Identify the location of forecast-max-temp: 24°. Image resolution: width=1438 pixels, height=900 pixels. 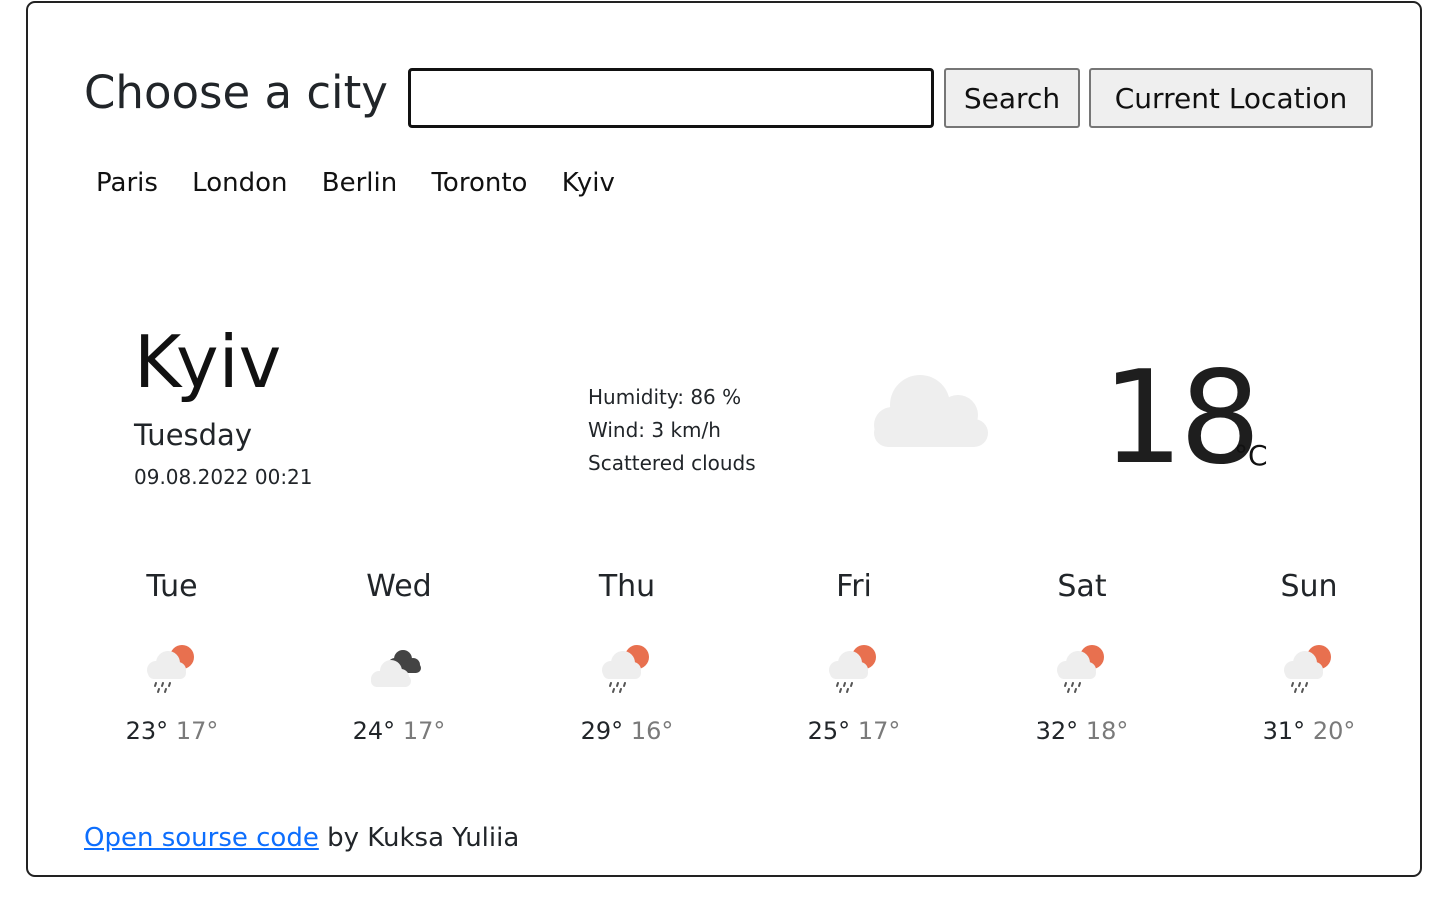
(374, 731).